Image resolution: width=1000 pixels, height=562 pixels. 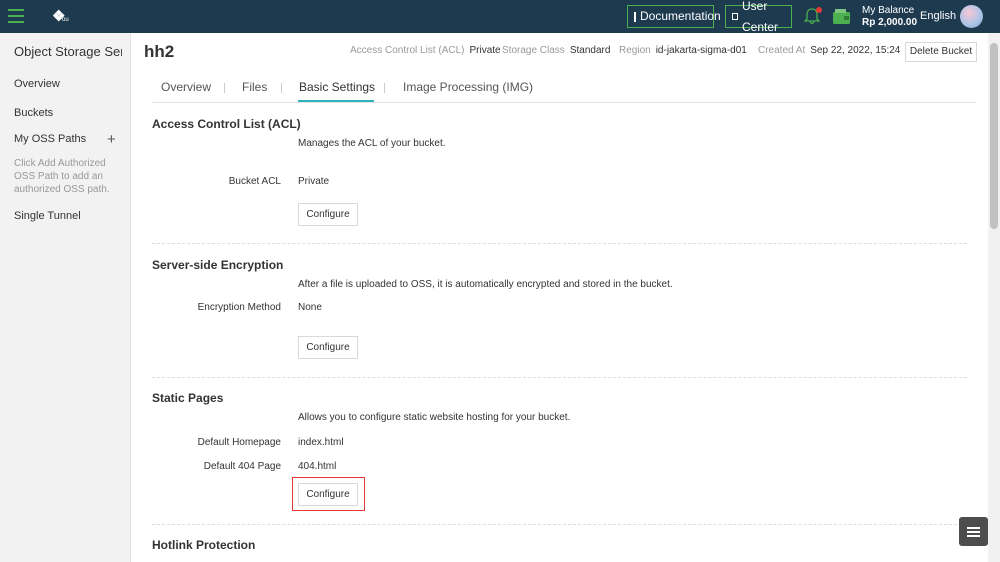 I want to click on meta-storage-class-key: Storage Class, so click(x=533, y=50).